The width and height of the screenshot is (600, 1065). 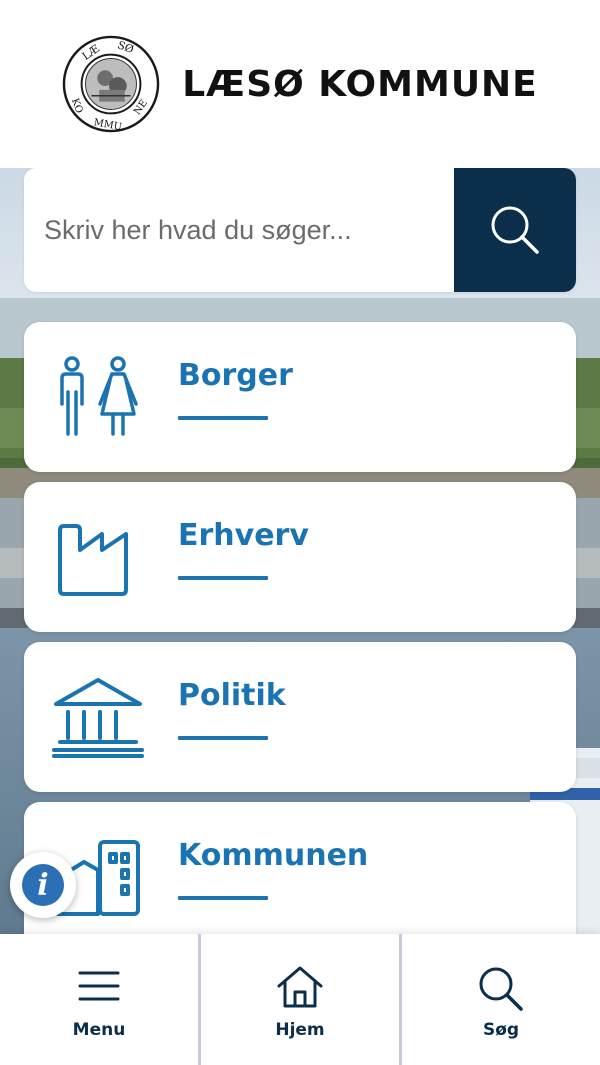 I want to click on search-button, so click(x=515, y=230).